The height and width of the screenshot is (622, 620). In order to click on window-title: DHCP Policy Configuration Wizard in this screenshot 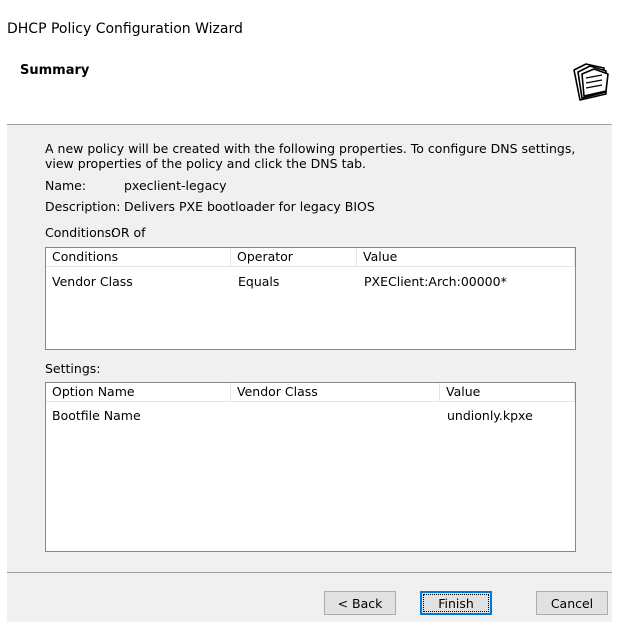, I will do `click(125, 29)`.